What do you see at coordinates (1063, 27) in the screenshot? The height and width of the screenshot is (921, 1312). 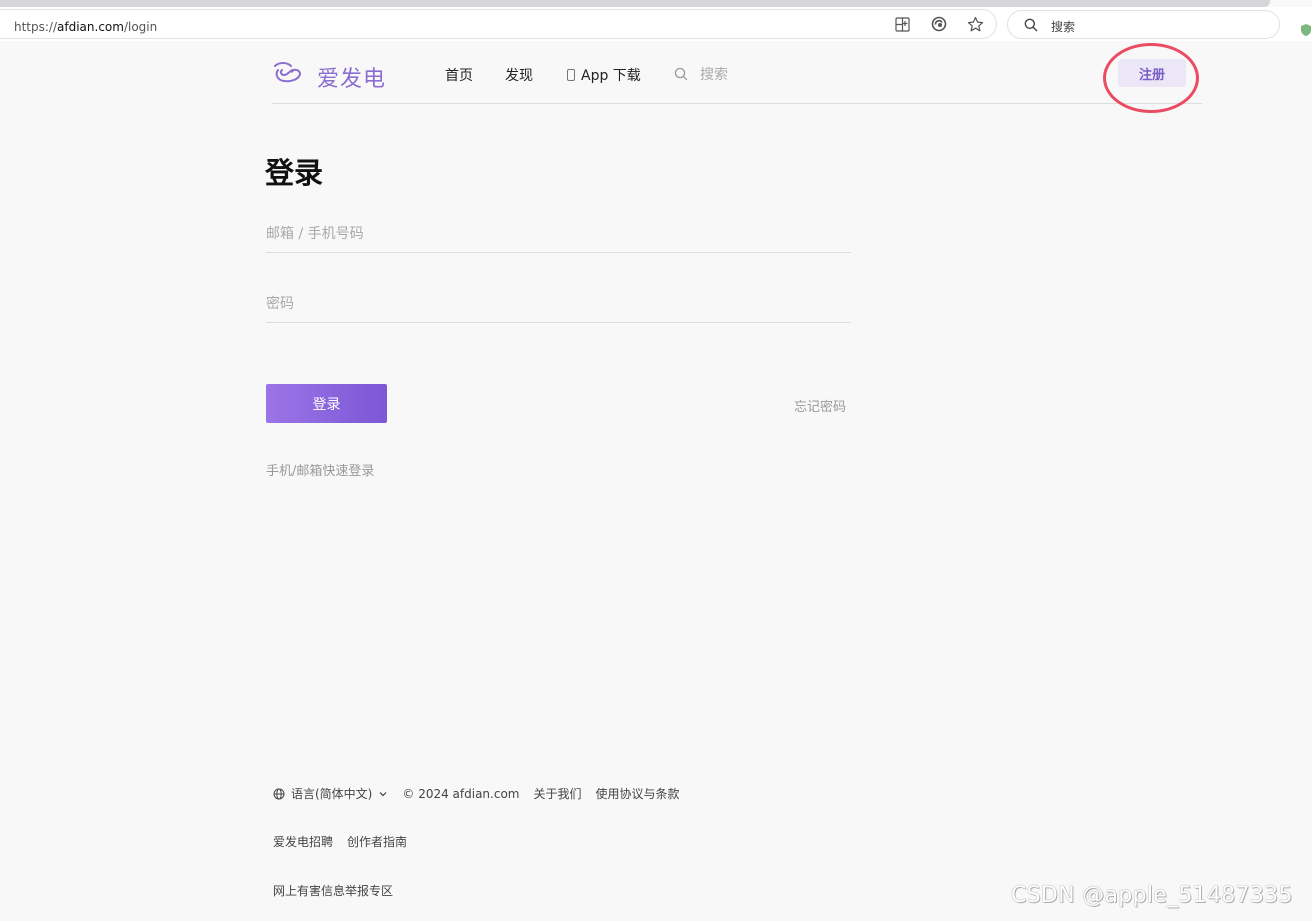 I see `browser-search-placeholder: 搜索` at bounding box center [1063, 27].